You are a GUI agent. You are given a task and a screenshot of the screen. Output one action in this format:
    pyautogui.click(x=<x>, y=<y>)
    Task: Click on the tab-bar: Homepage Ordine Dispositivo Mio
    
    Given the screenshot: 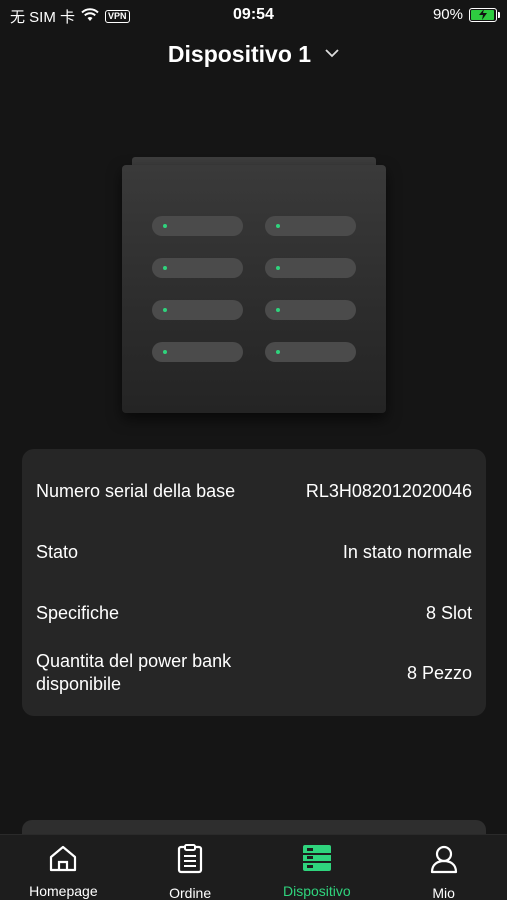 What is the action you would take?
    pyautogui.click(x=253, y=867)
    